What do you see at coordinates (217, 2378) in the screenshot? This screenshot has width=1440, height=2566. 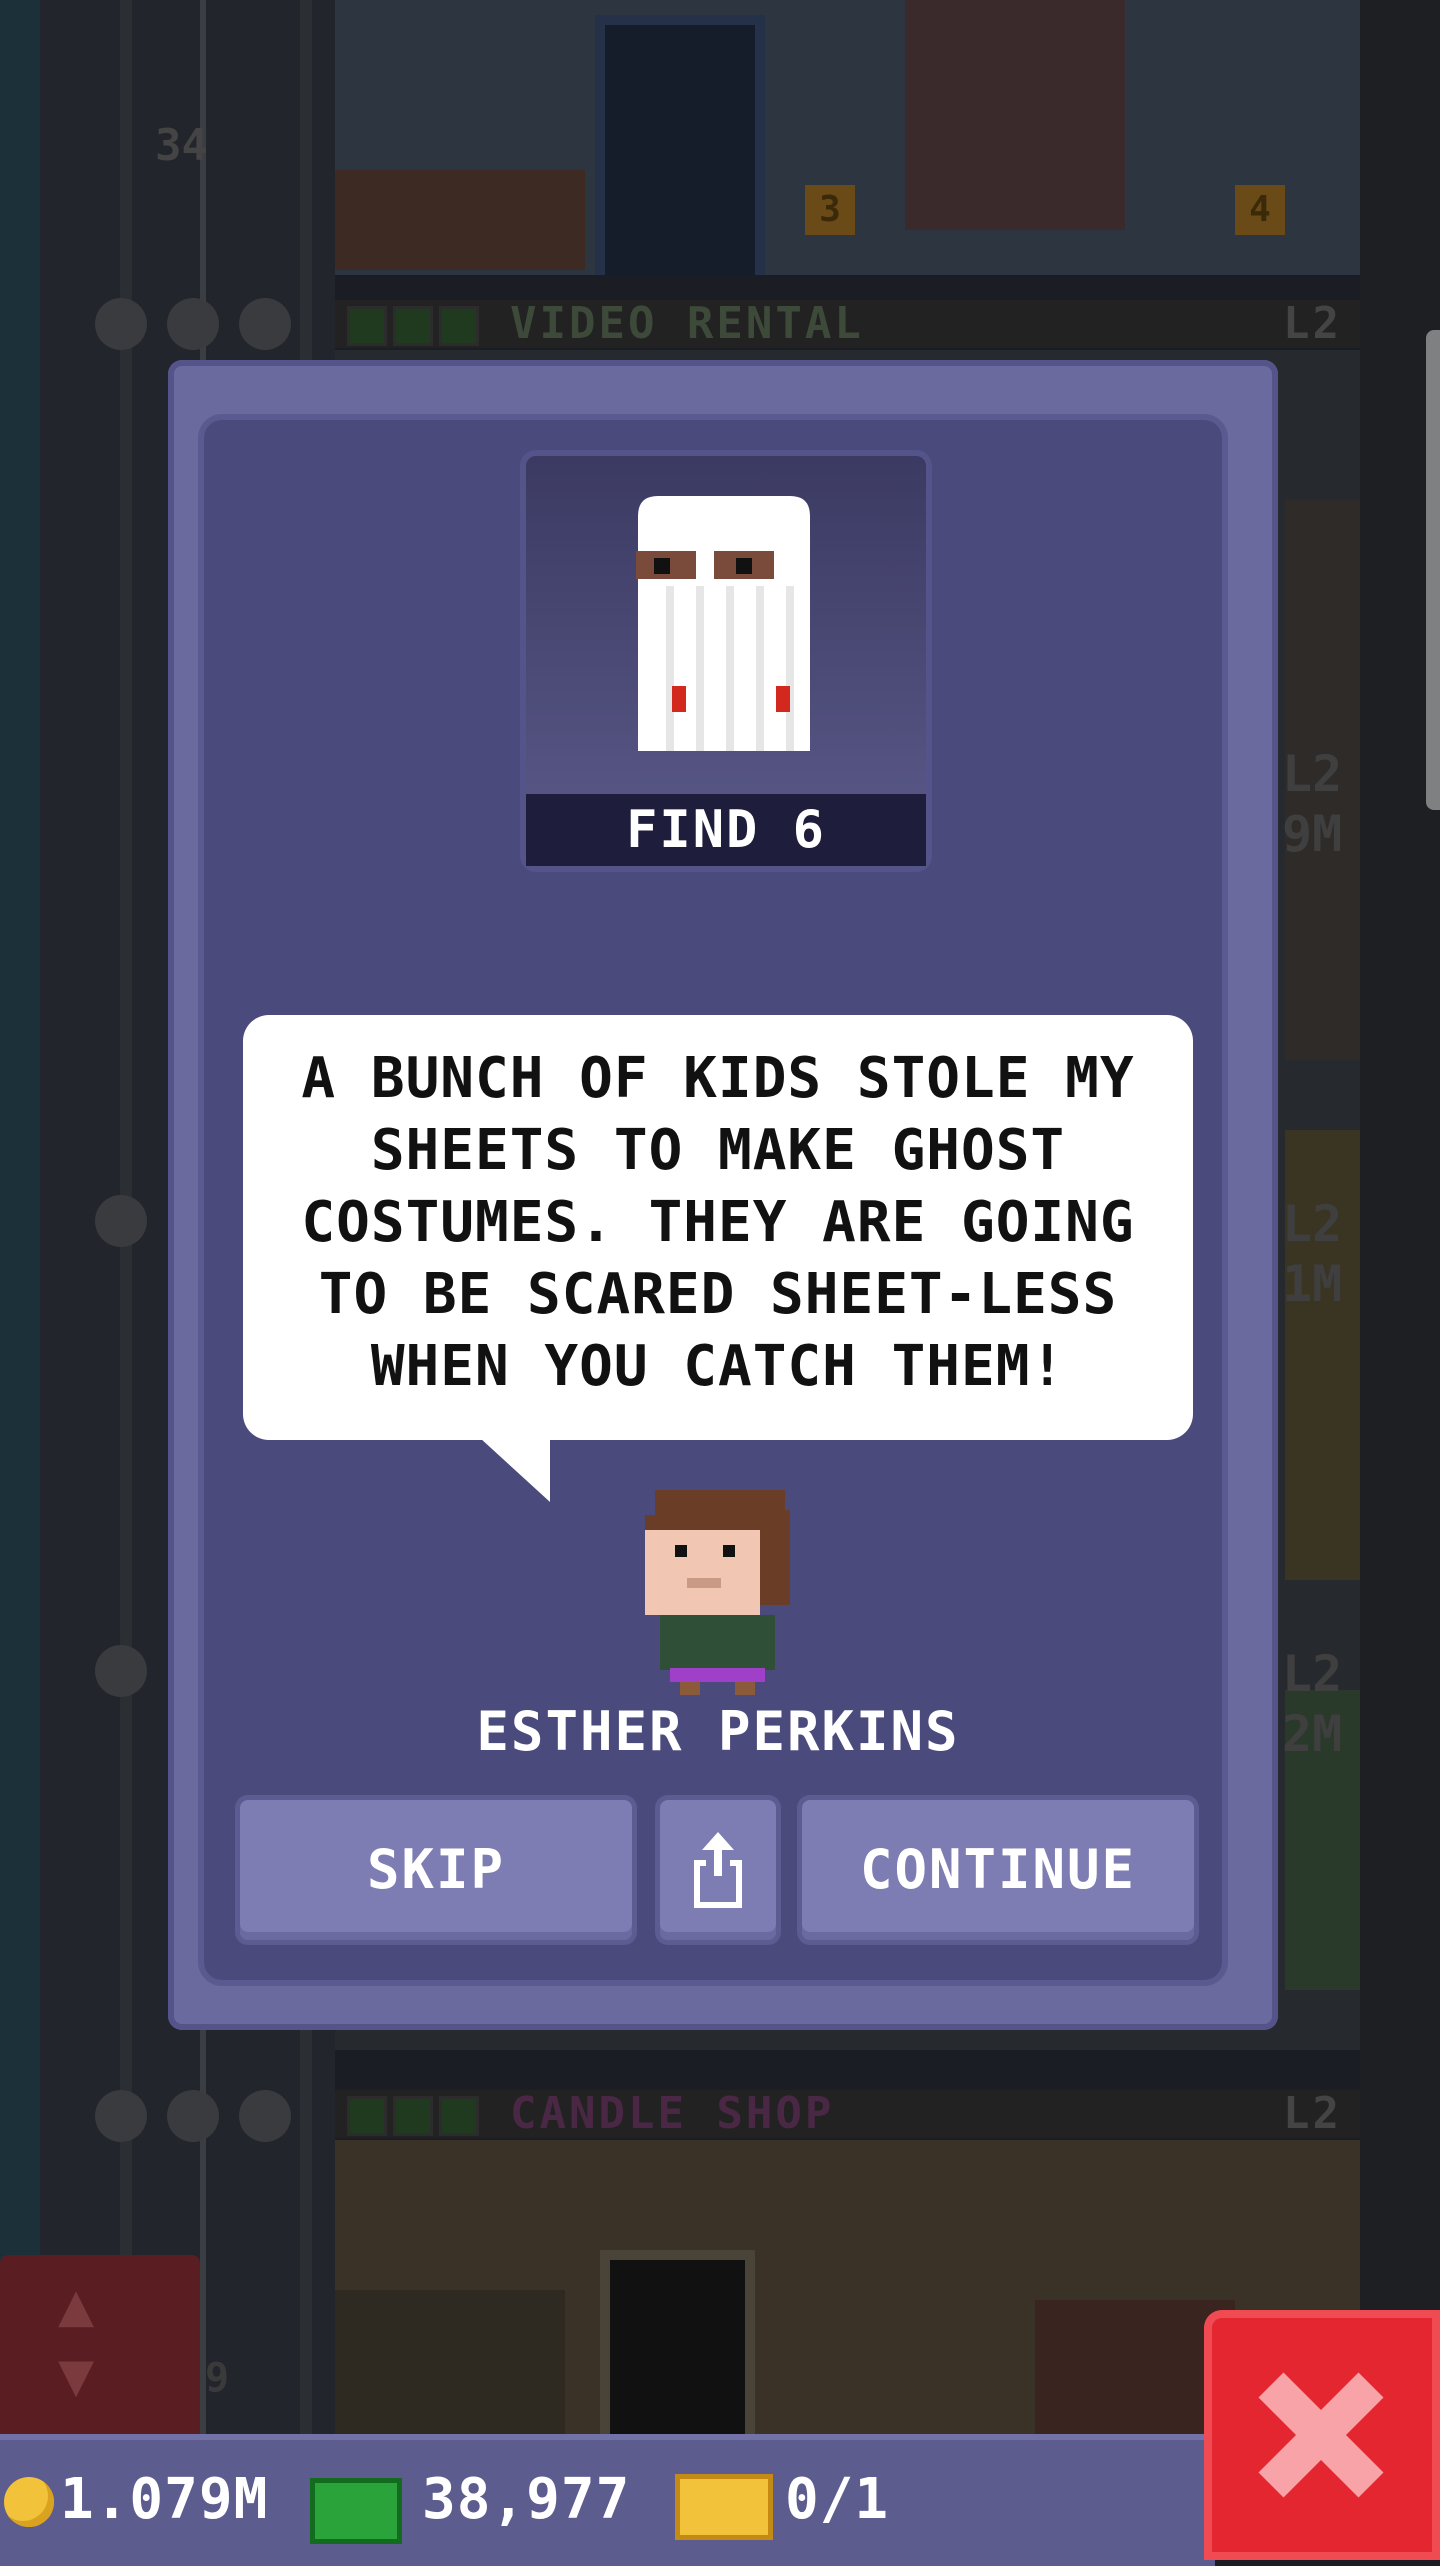 I see `elevator-floor-hint: 9` at bounding box center [217, 2378].